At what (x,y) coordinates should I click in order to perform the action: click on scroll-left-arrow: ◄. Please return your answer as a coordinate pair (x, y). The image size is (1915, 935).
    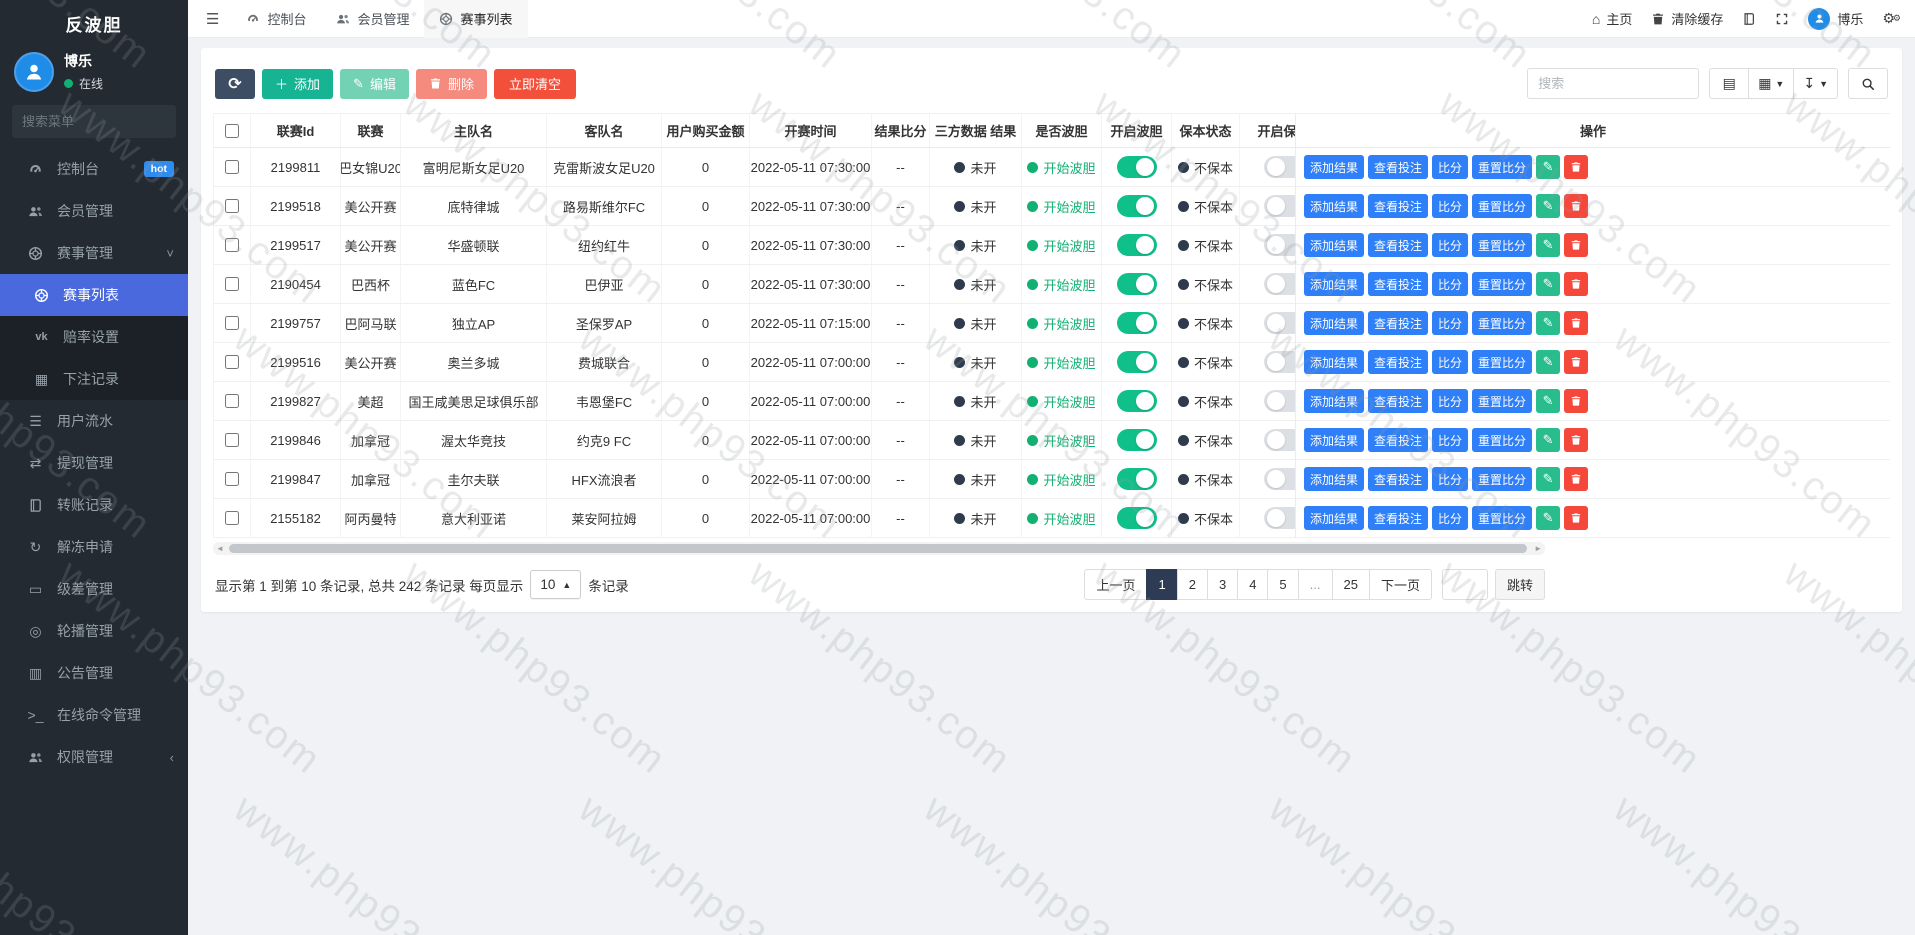
    Looking at the image, I should click on (220, 548).